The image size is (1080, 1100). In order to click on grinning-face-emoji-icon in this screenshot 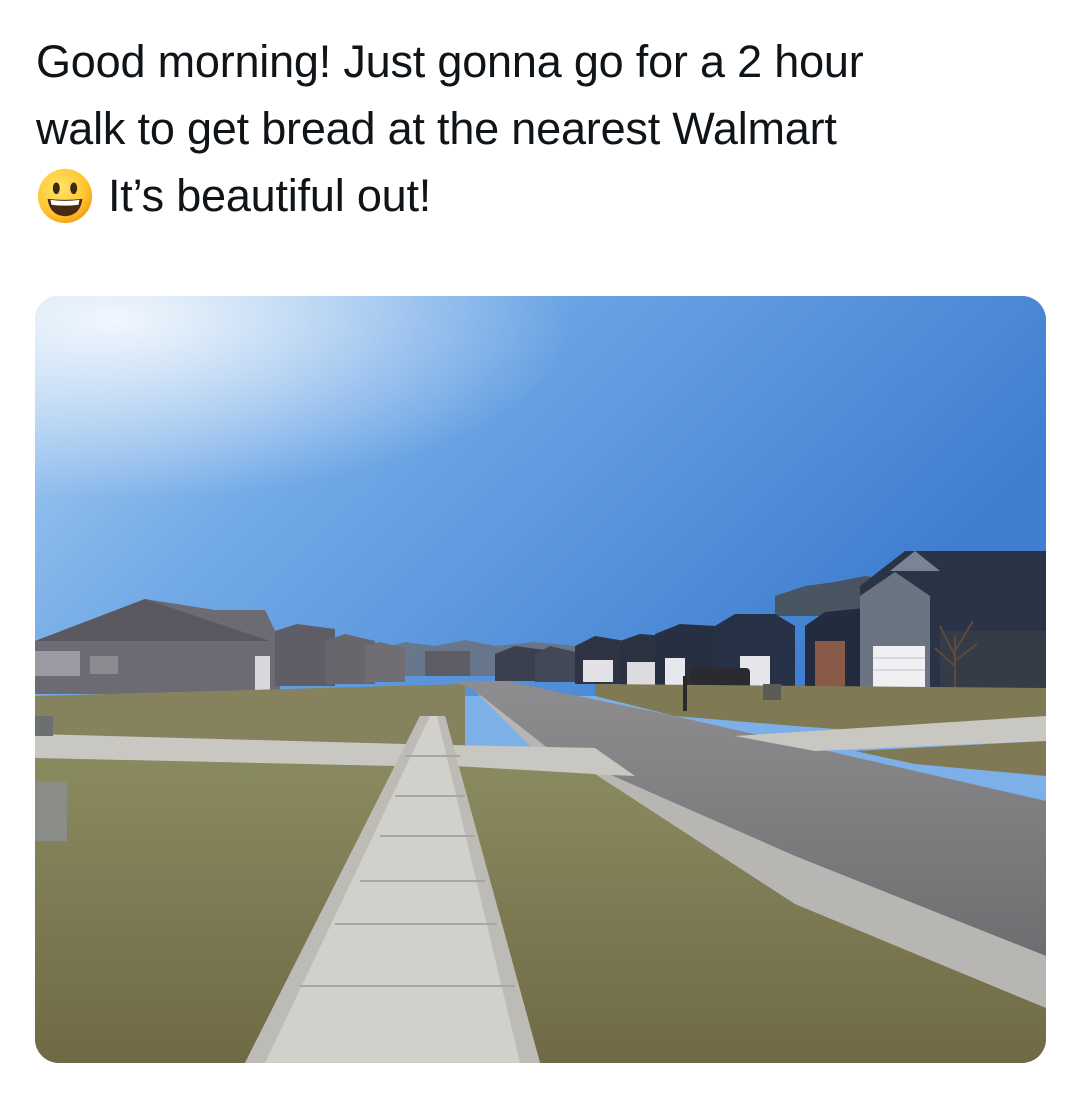, I will do `click(65, 196)`.